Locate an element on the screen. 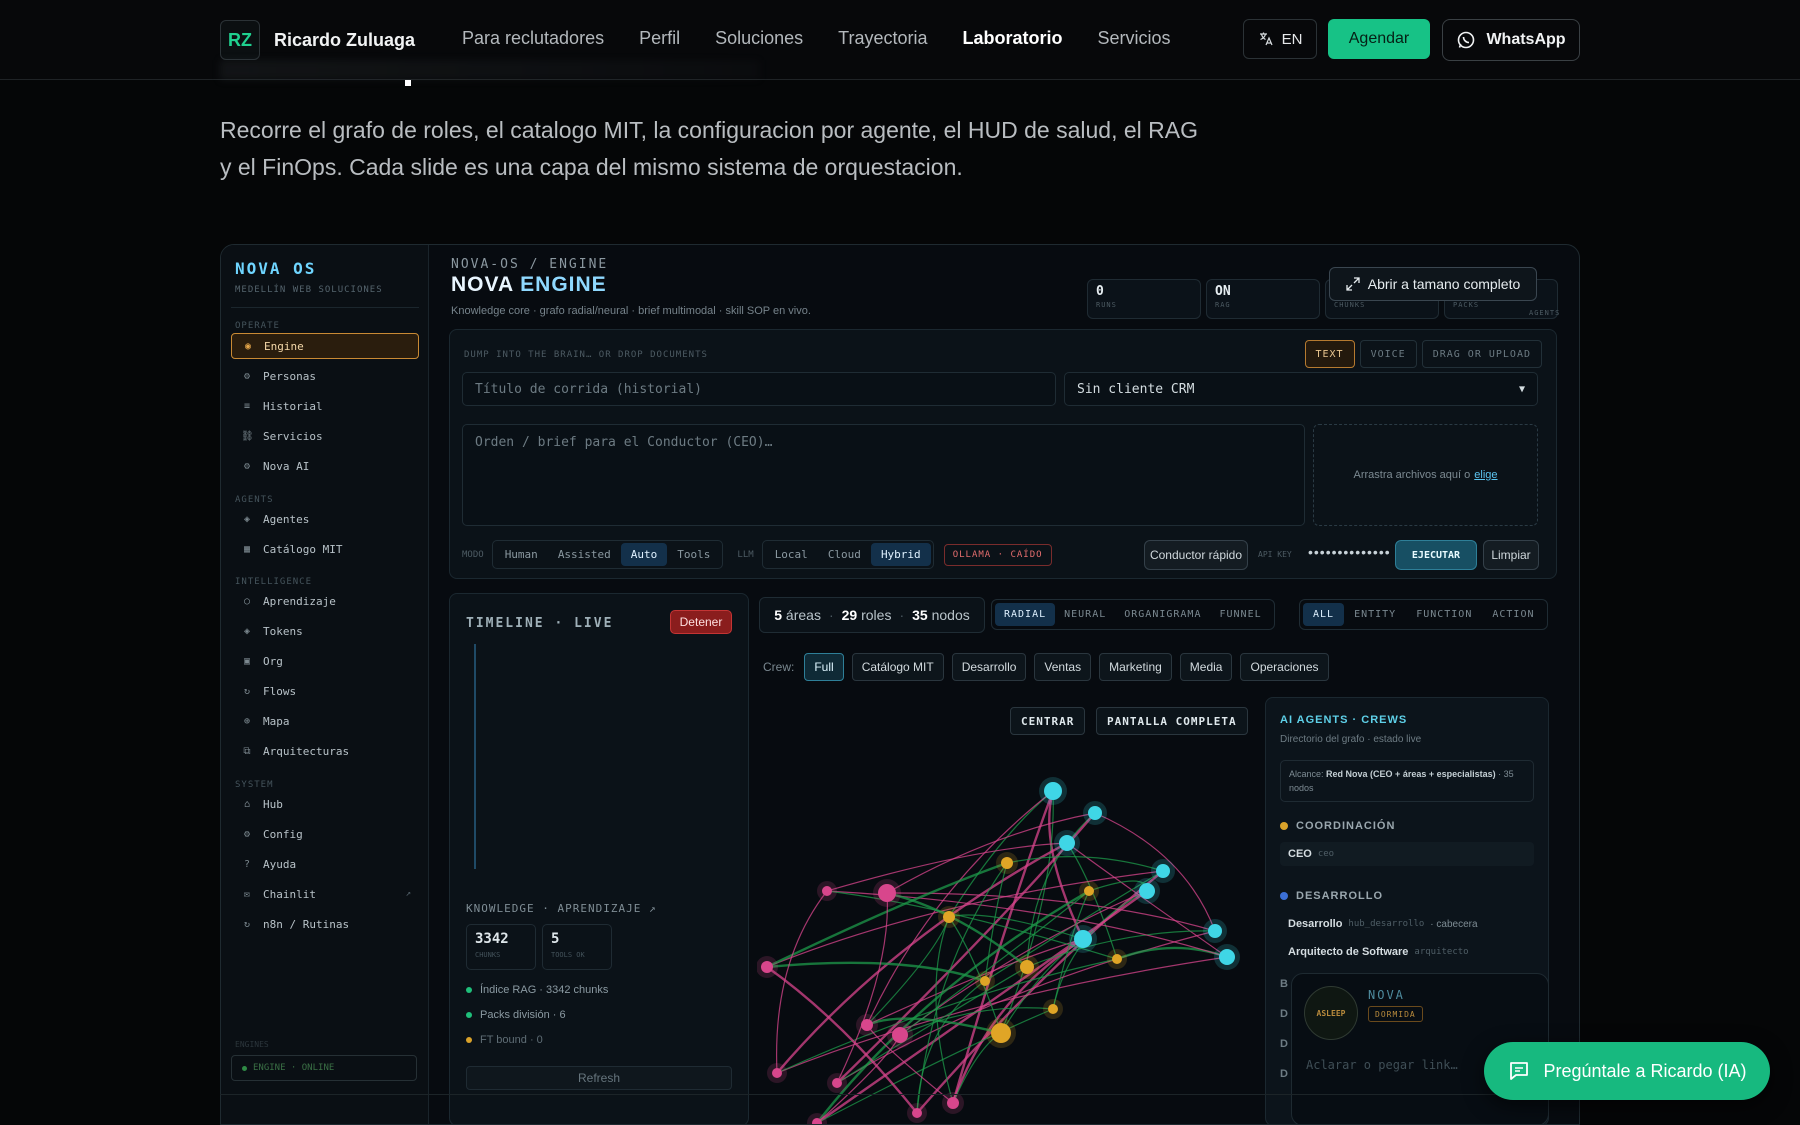  sidebar-item-hub: ⌂ Hub is located at coordinates (325, 804).